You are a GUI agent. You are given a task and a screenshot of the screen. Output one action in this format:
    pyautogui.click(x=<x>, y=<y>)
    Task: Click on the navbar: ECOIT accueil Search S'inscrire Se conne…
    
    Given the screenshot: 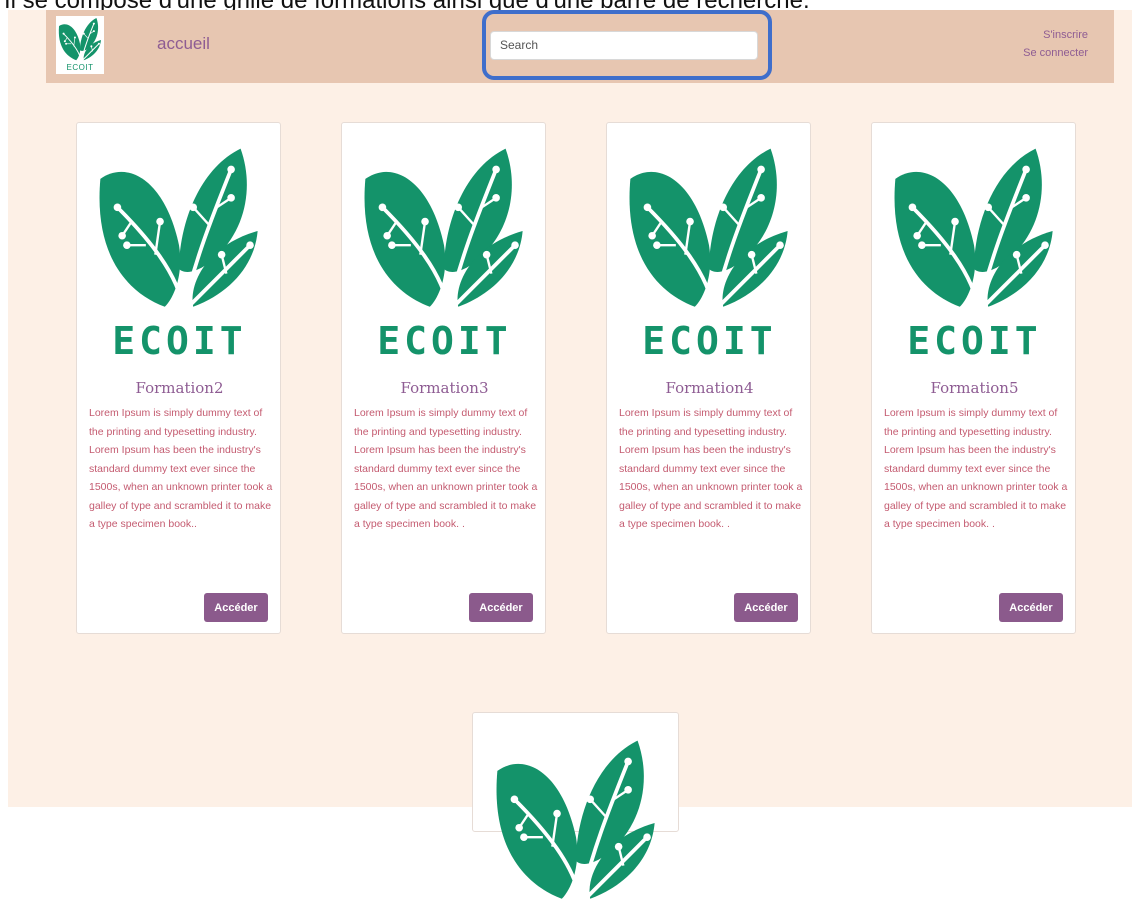 What is the action you would take?
    pyautogui.click(x=580, y=46)
    